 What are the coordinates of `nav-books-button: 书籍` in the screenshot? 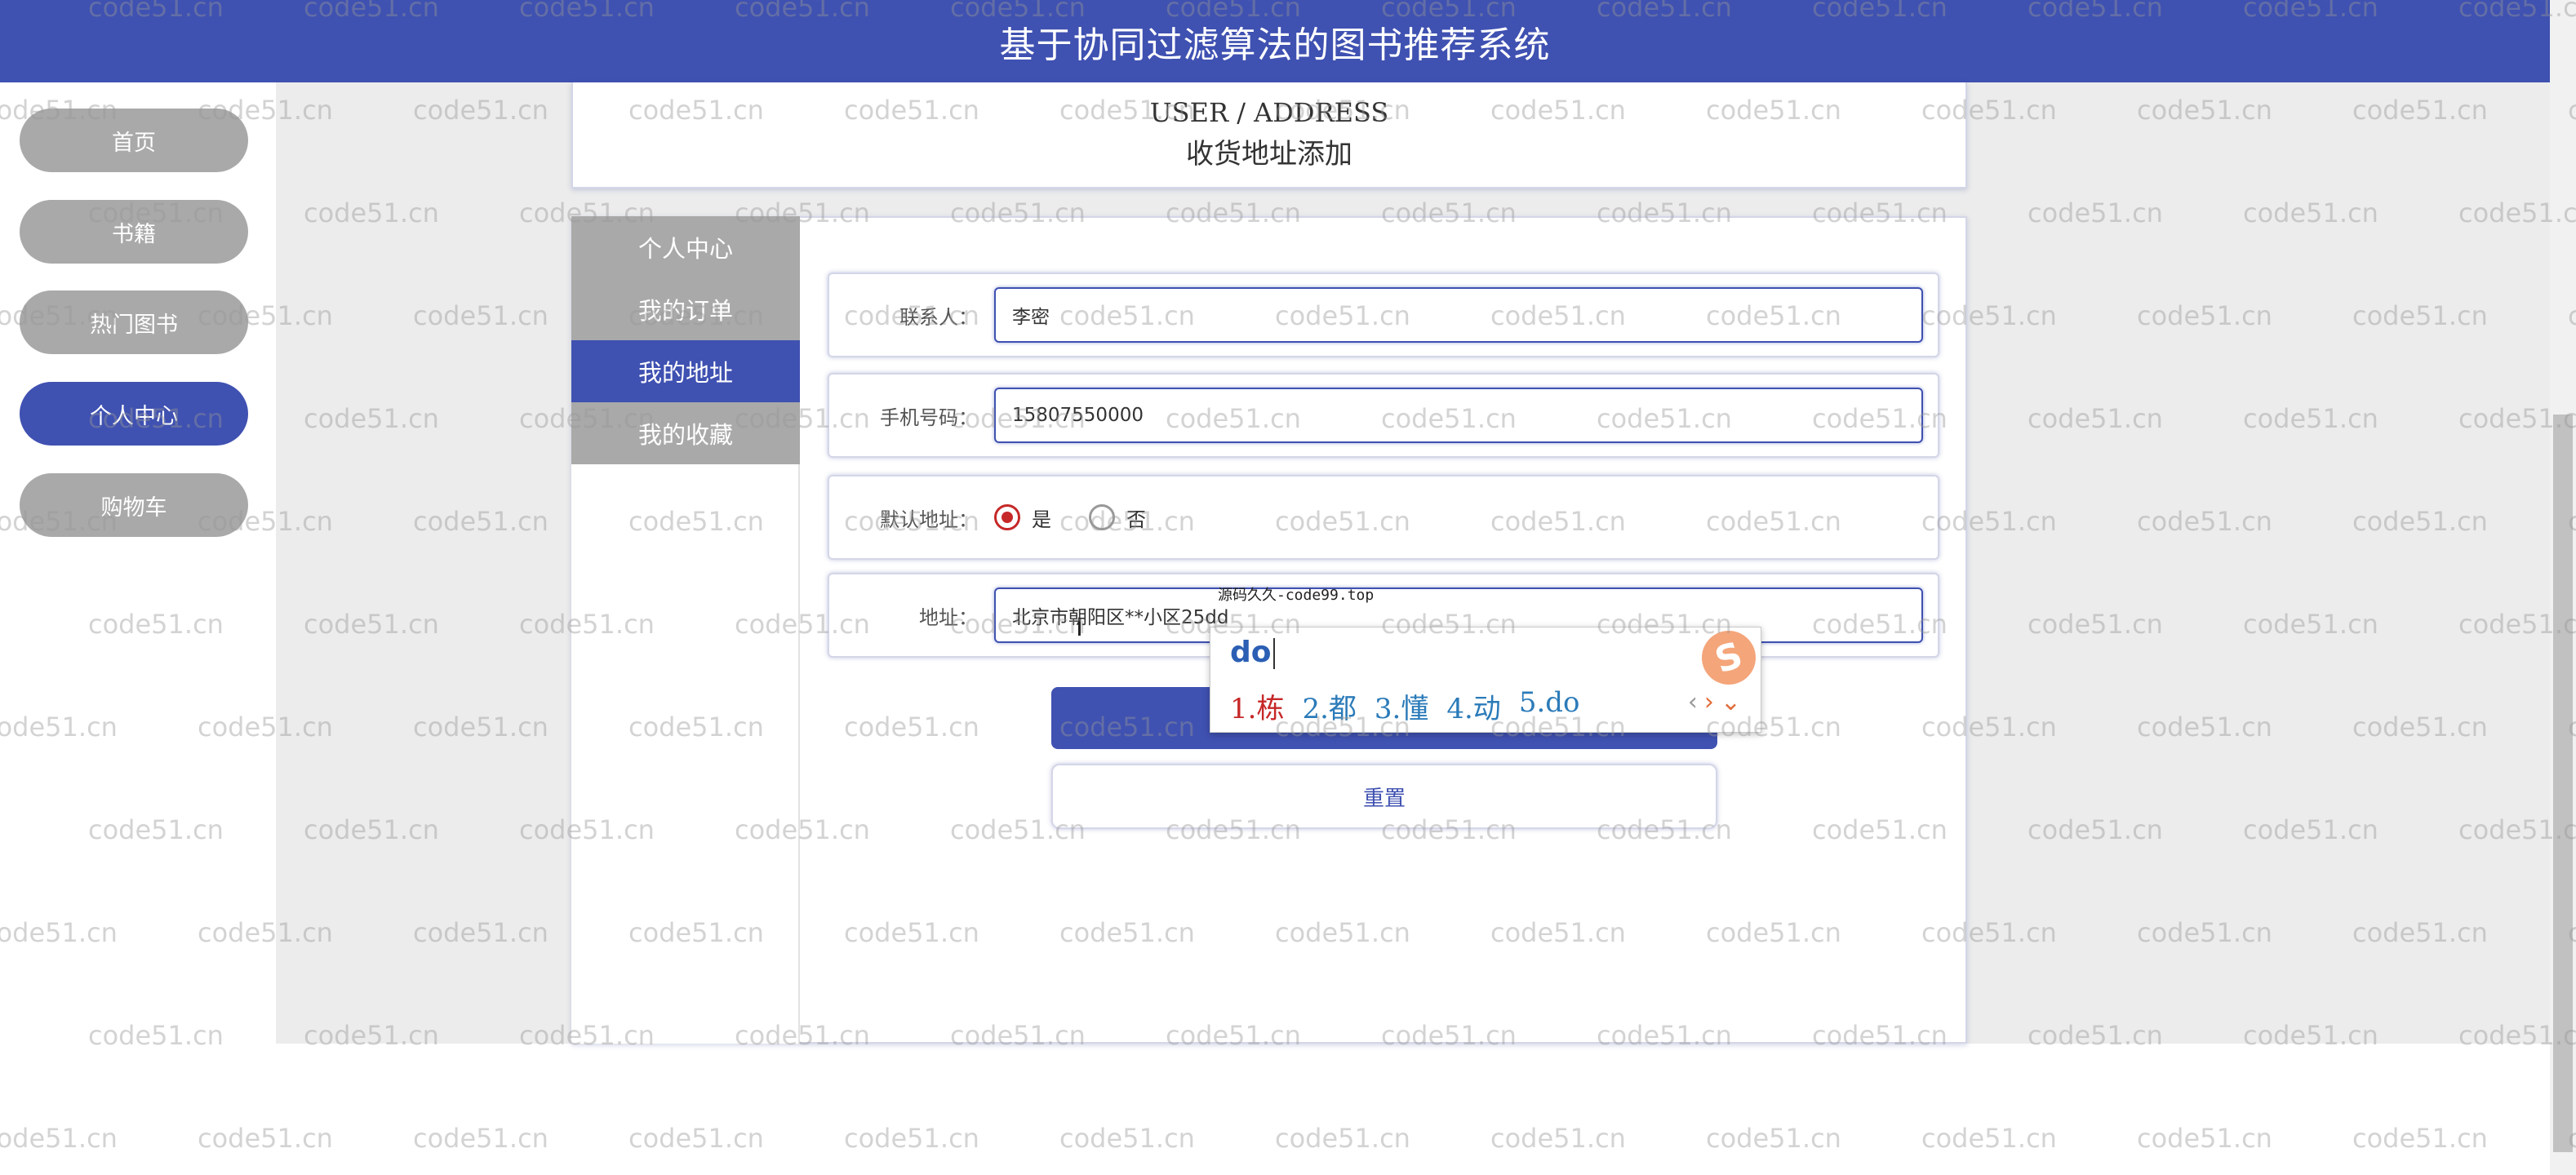 It's located at (134, 232).